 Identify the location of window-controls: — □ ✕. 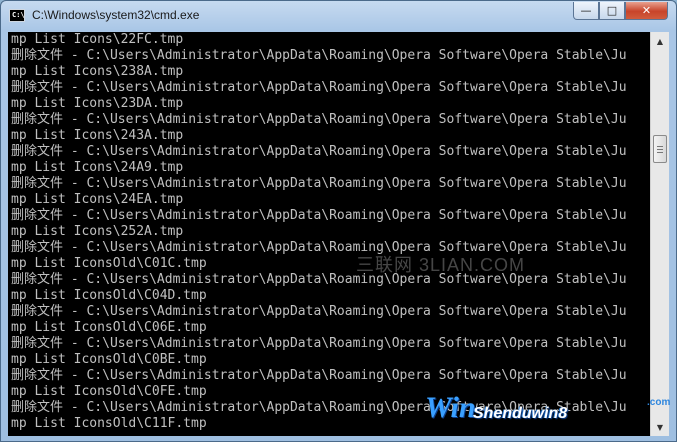
(620, 11).